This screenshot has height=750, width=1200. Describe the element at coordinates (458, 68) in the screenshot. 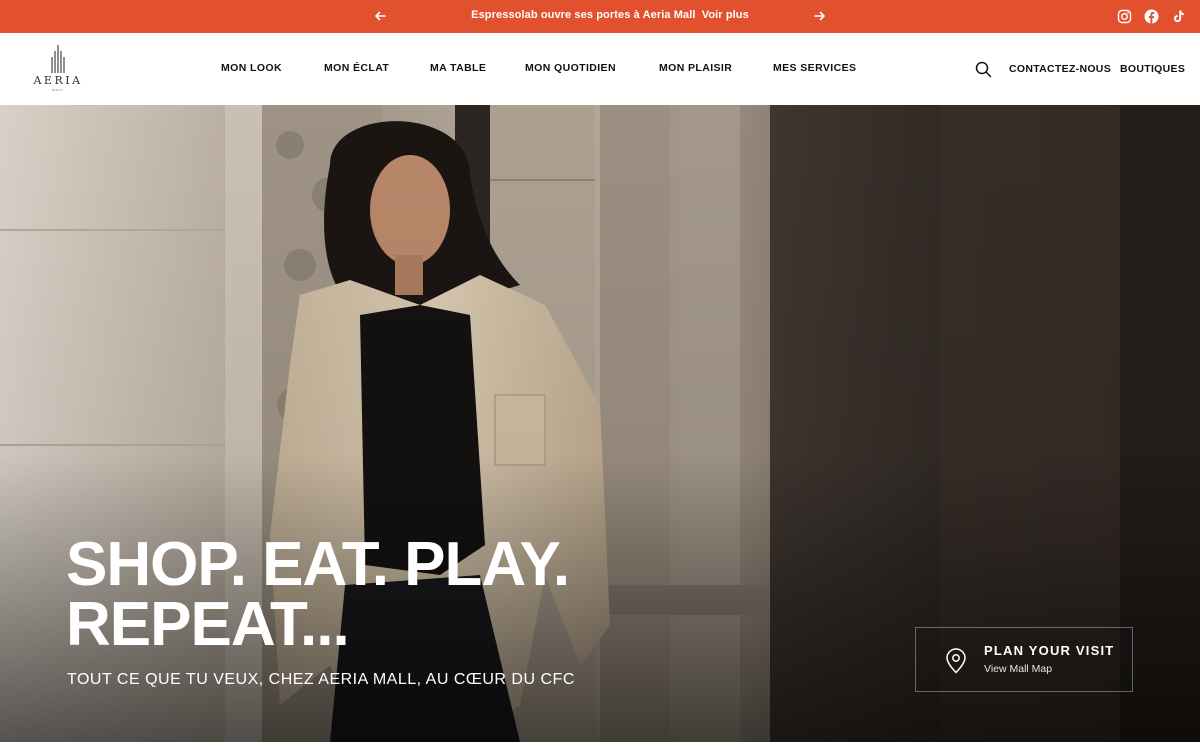

I see `nav-item-ma-table: MA TABLE` at that location.